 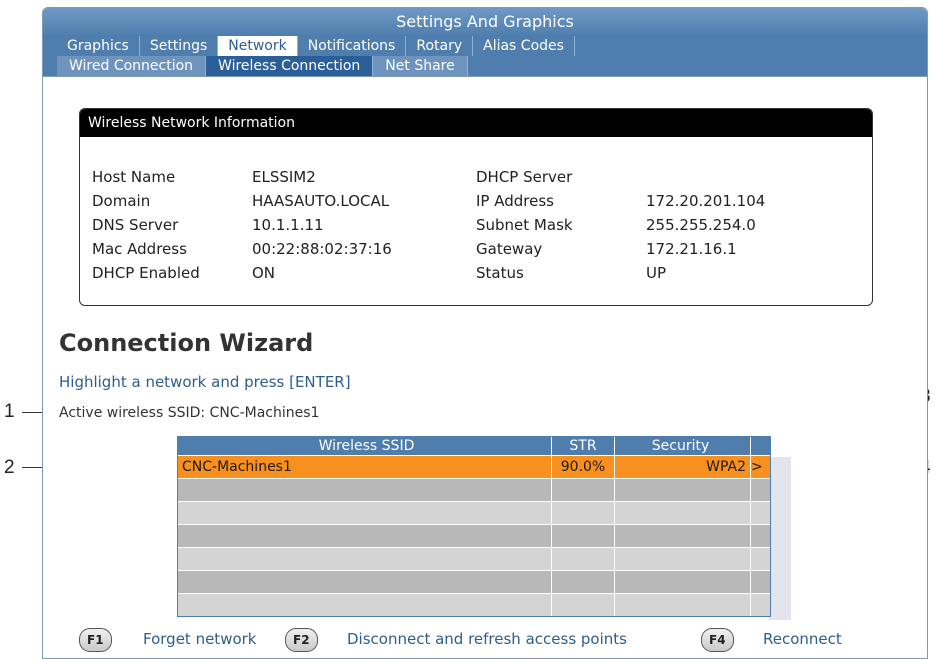 I want to click on table-header: Wireless SSID STR Security, so click(x=474, y=446).